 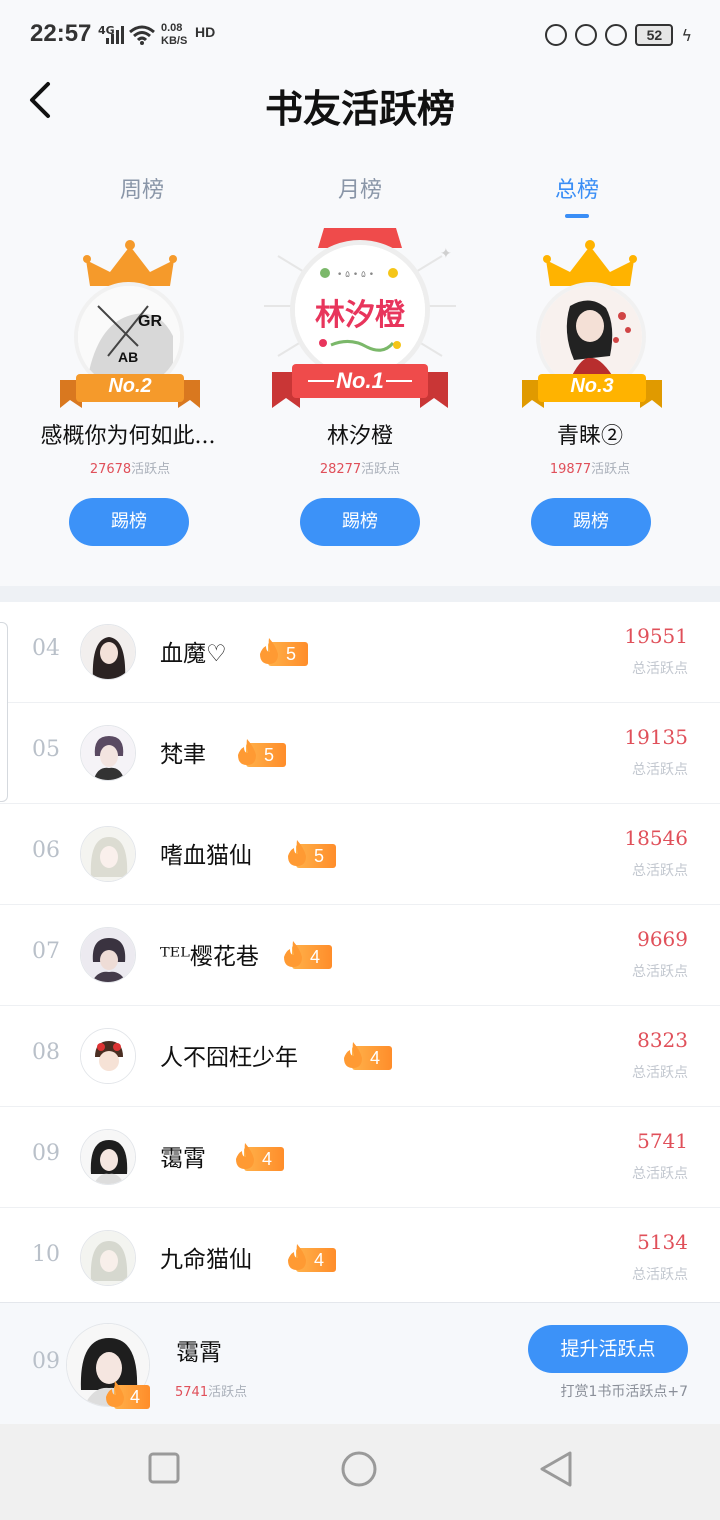 I want to click on activity-score: 8323, so click(x=662, y=1040).